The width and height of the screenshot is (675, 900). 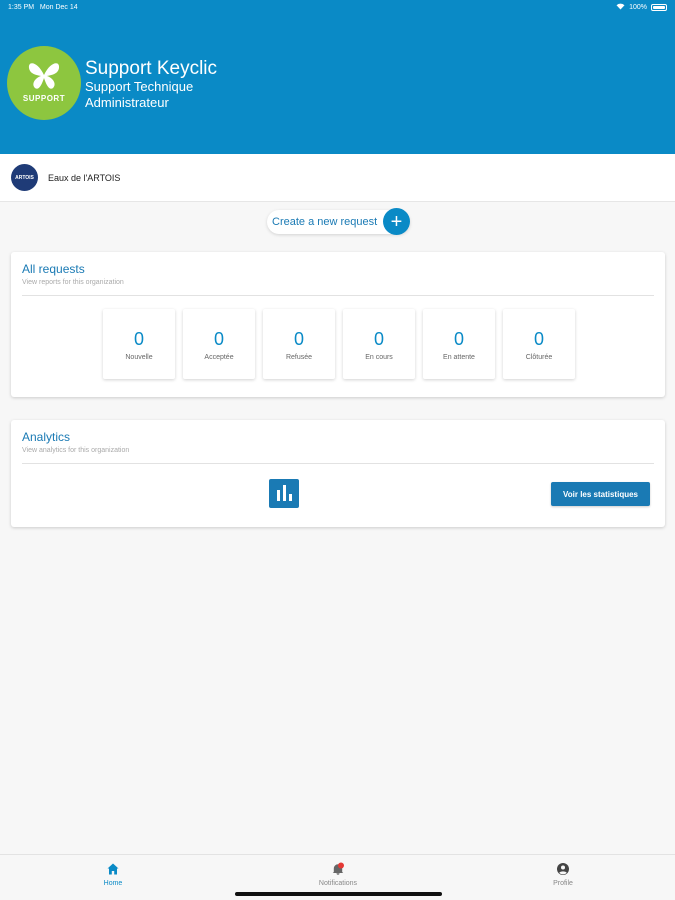 What do you see at coordinates (151, 68) in the screenshot?
I see `app-title: Support Keyclic` at bounding box center [151, 68].